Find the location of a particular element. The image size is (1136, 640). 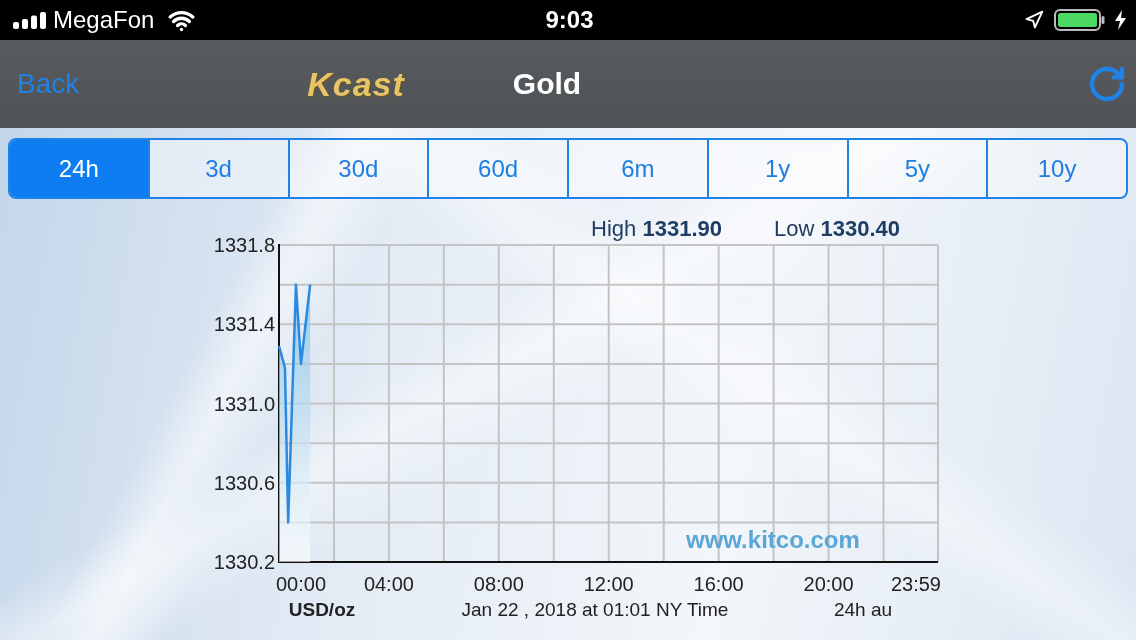

carrier-name: MegaFon is located at coordinates (104, 20).